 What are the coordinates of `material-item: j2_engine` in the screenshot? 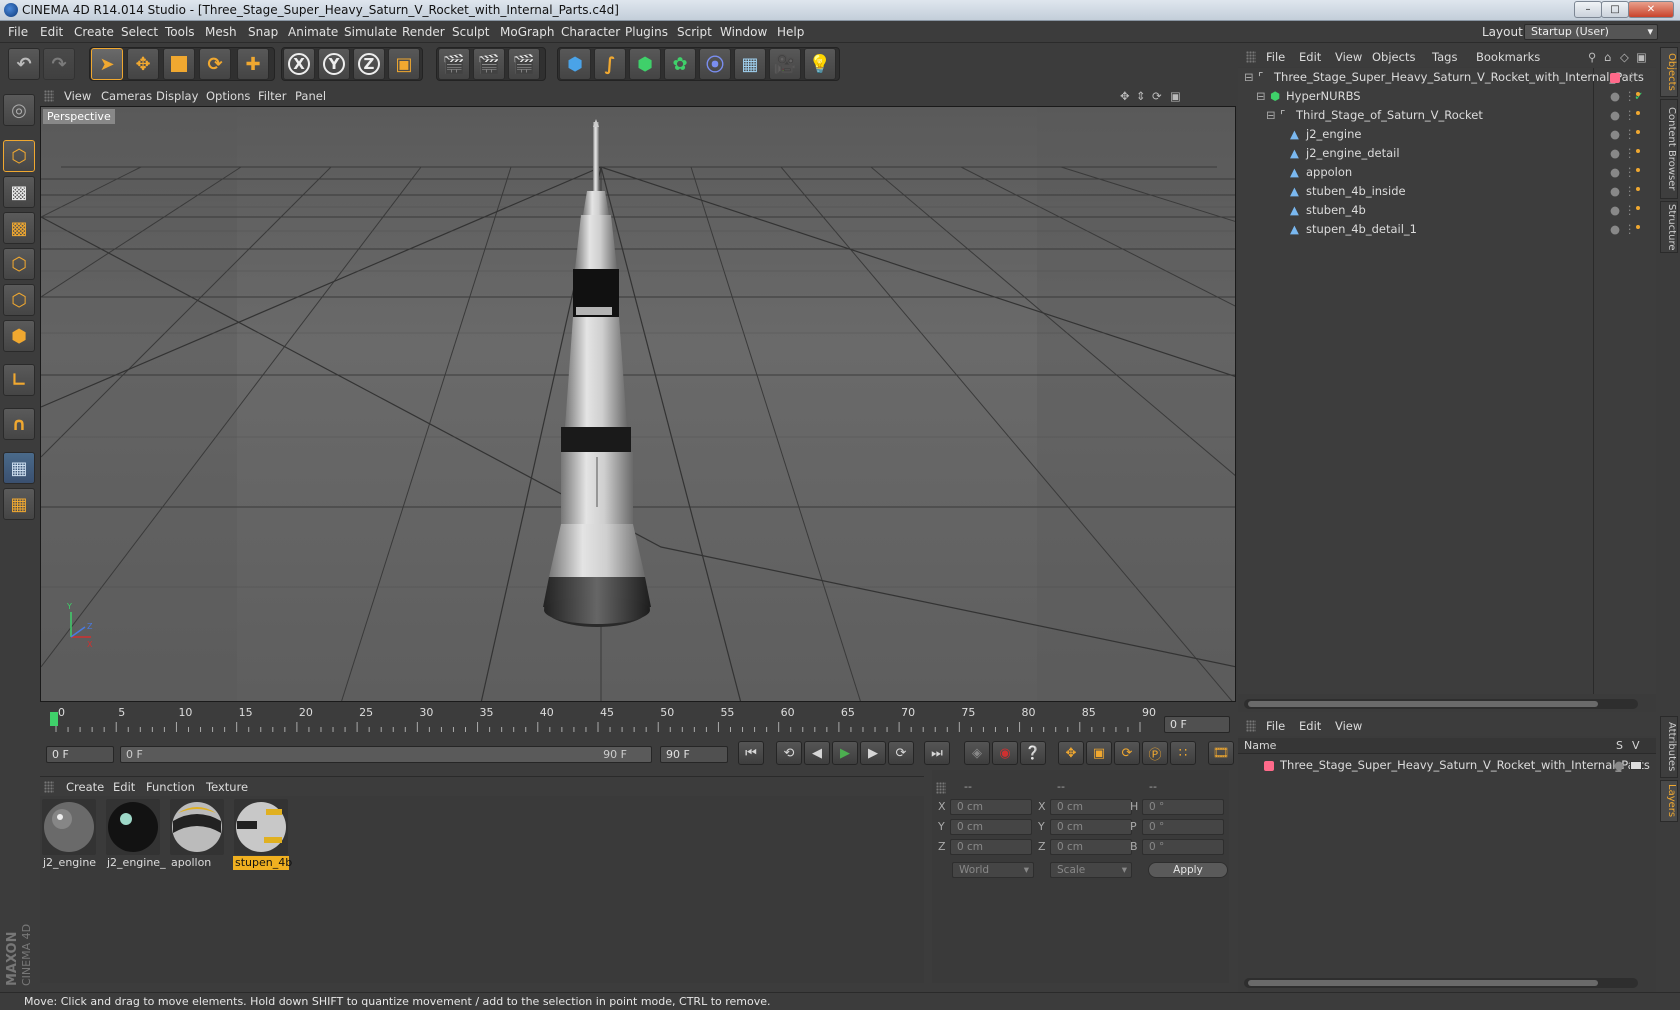 It's located at (69, 834).